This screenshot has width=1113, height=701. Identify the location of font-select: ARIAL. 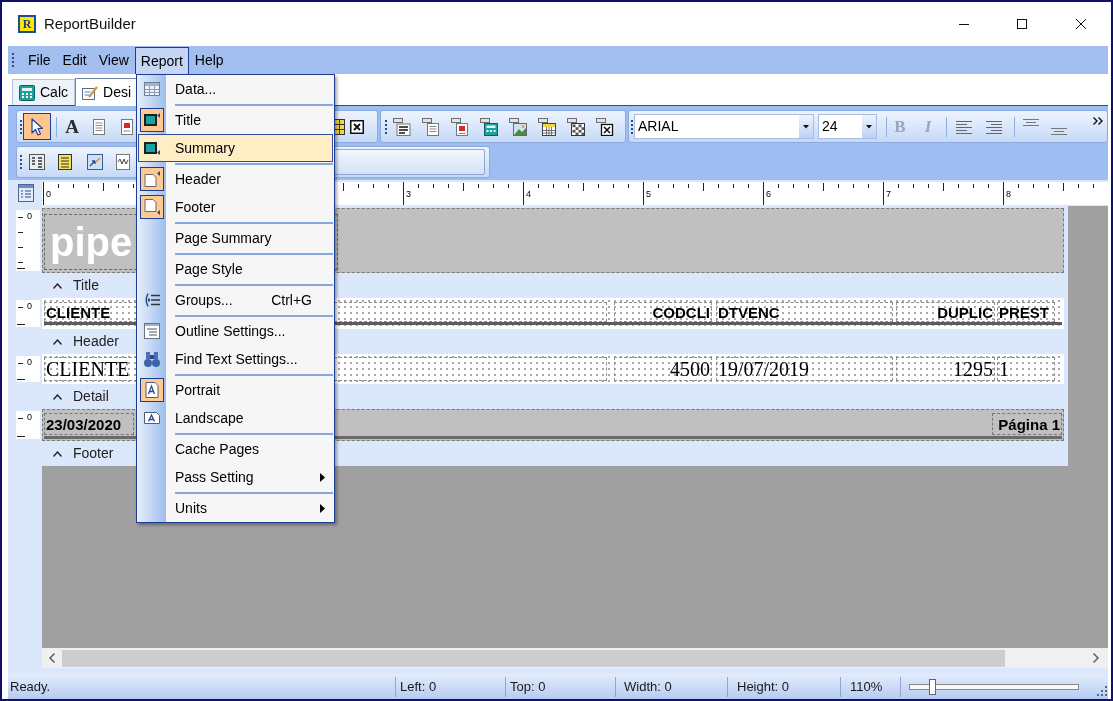
(724, 126).